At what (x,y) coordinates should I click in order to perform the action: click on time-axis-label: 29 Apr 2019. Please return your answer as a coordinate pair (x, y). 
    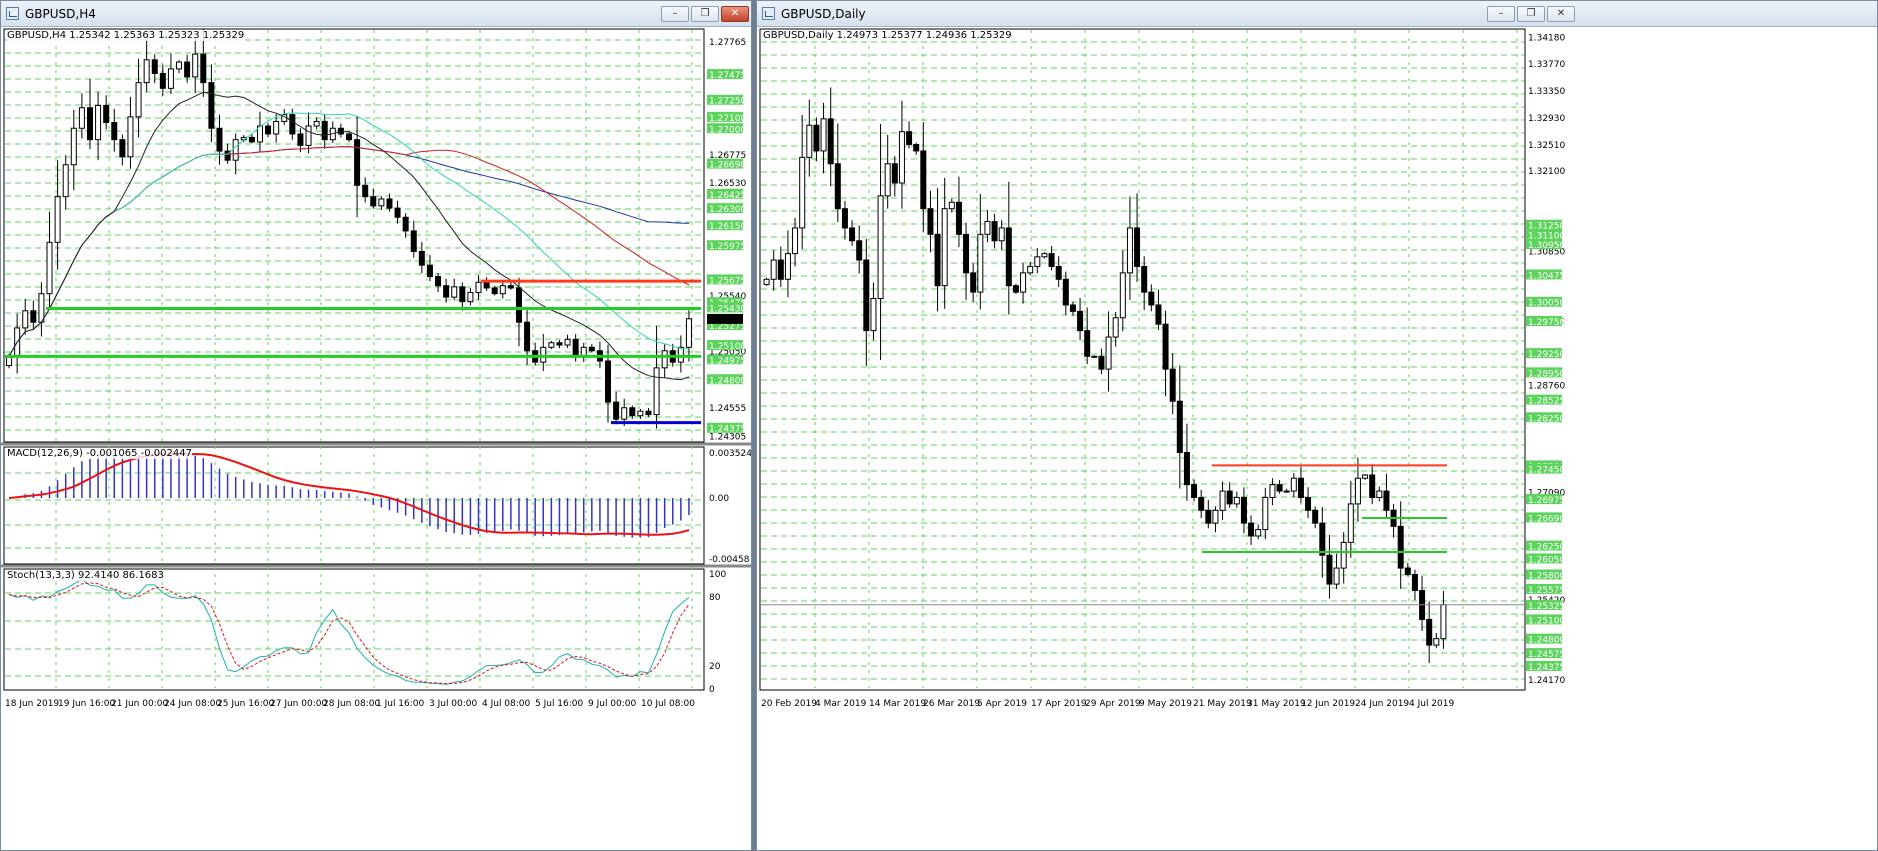
    Looking at the image, I should click on (1113, 704).